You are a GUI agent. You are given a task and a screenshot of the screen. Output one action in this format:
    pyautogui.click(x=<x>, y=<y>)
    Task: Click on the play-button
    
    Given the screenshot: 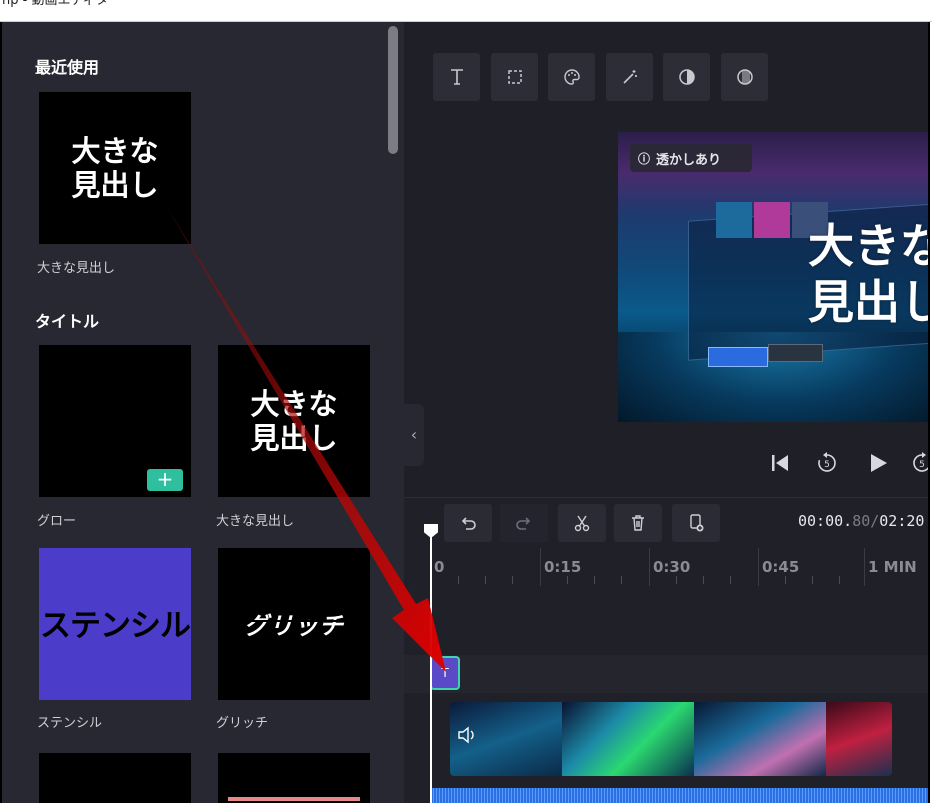 What is the action you would take?
    pyautogui.click(x=878, y=463)
    